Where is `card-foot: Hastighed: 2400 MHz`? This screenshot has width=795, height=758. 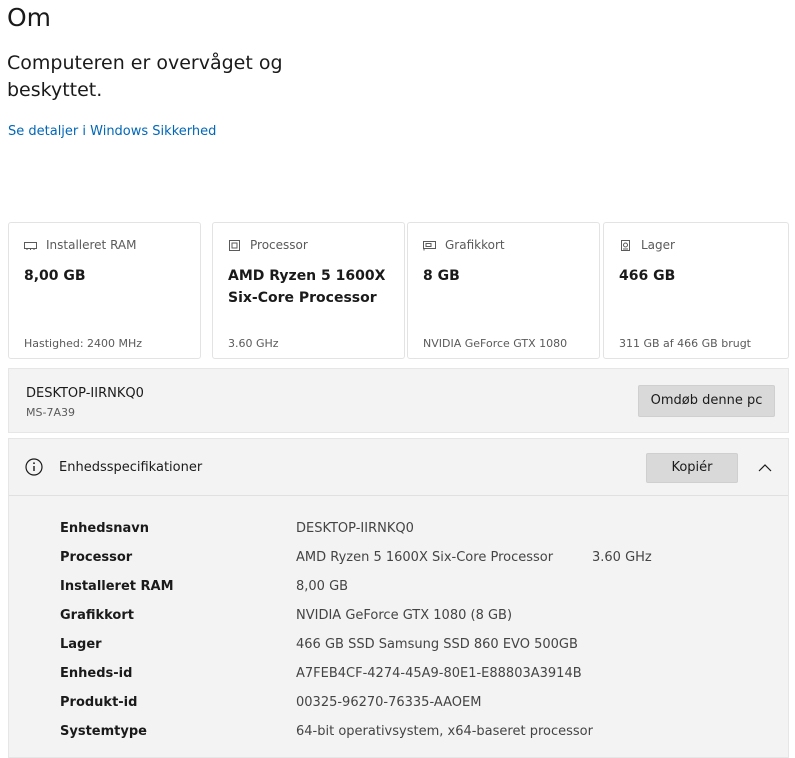
card-foot: Hastighed: 2400 MHz is located at coordinates (83, 343).